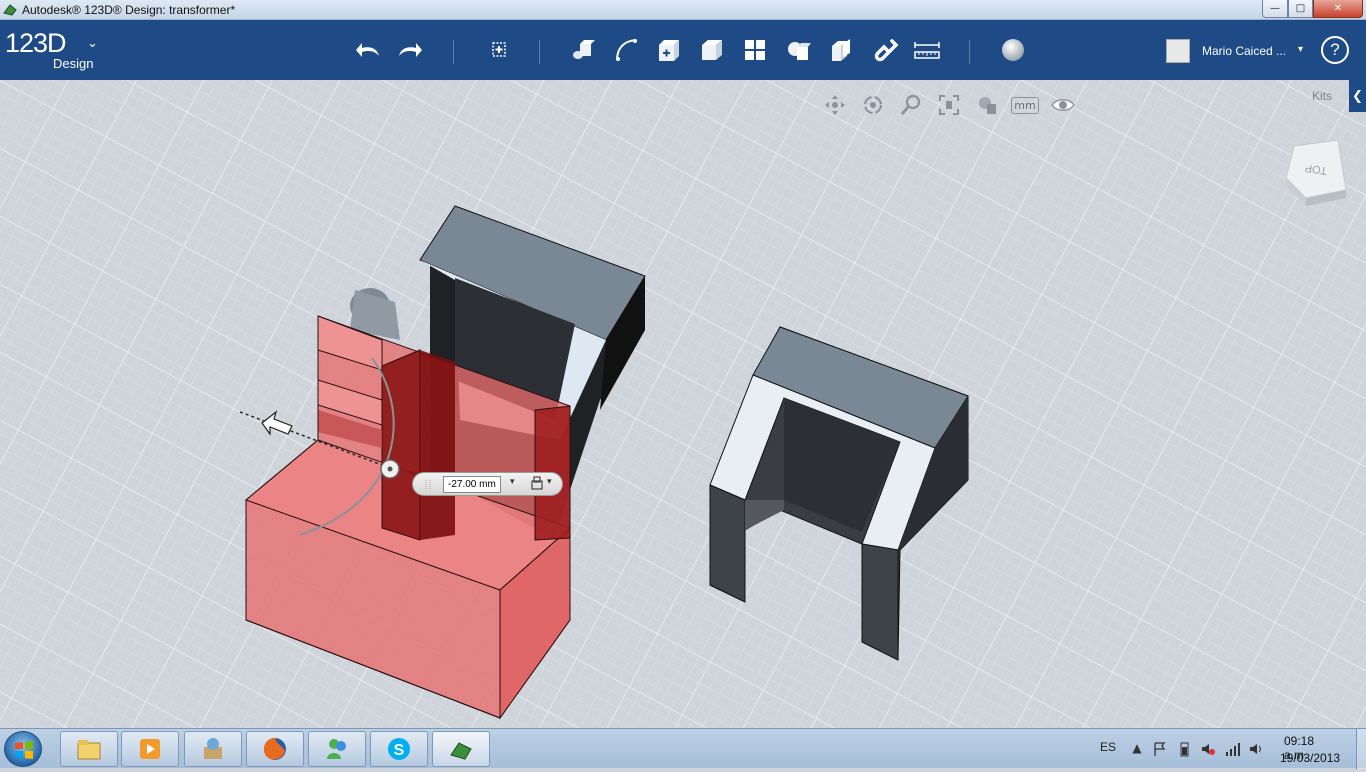 Image resolution: width=1366 pixels, height=772 pixels. Describe the element at coordinates (1361, 749) in the screenshot. I see `show-desktop-button` at that location.